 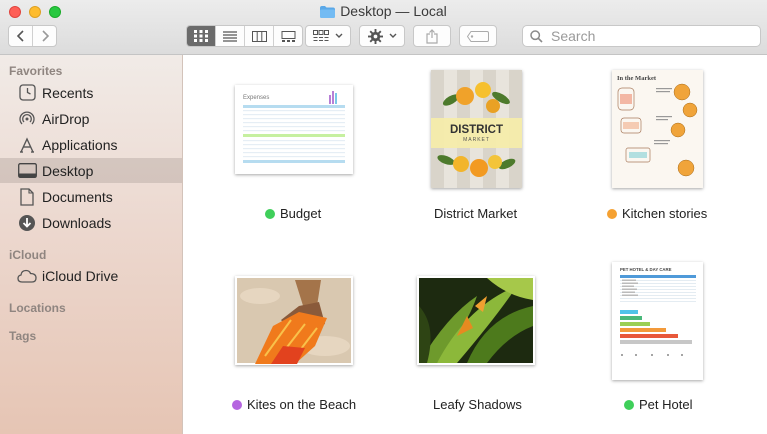 I want to click on airdrop-icon, so click(x=27, y=119).